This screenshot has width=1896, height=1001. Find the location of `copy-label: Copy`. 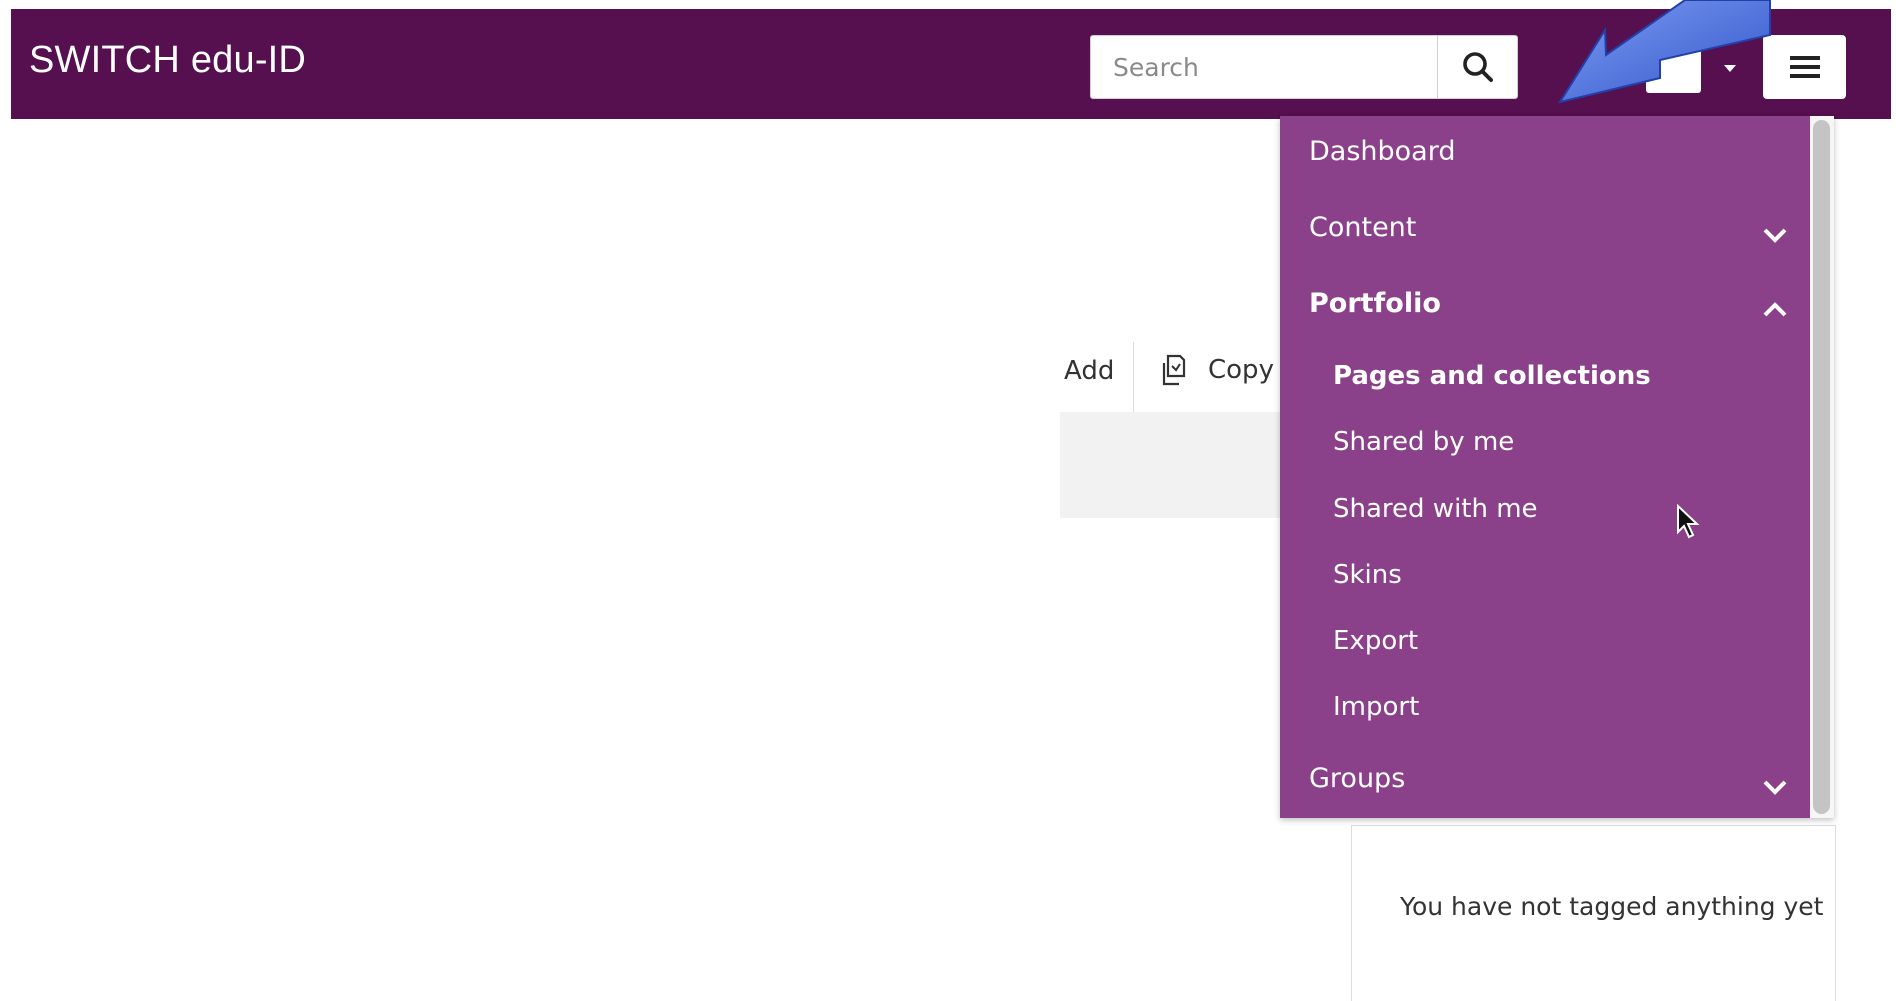

copy-label: Copy is located at coordinates (1241, 370).